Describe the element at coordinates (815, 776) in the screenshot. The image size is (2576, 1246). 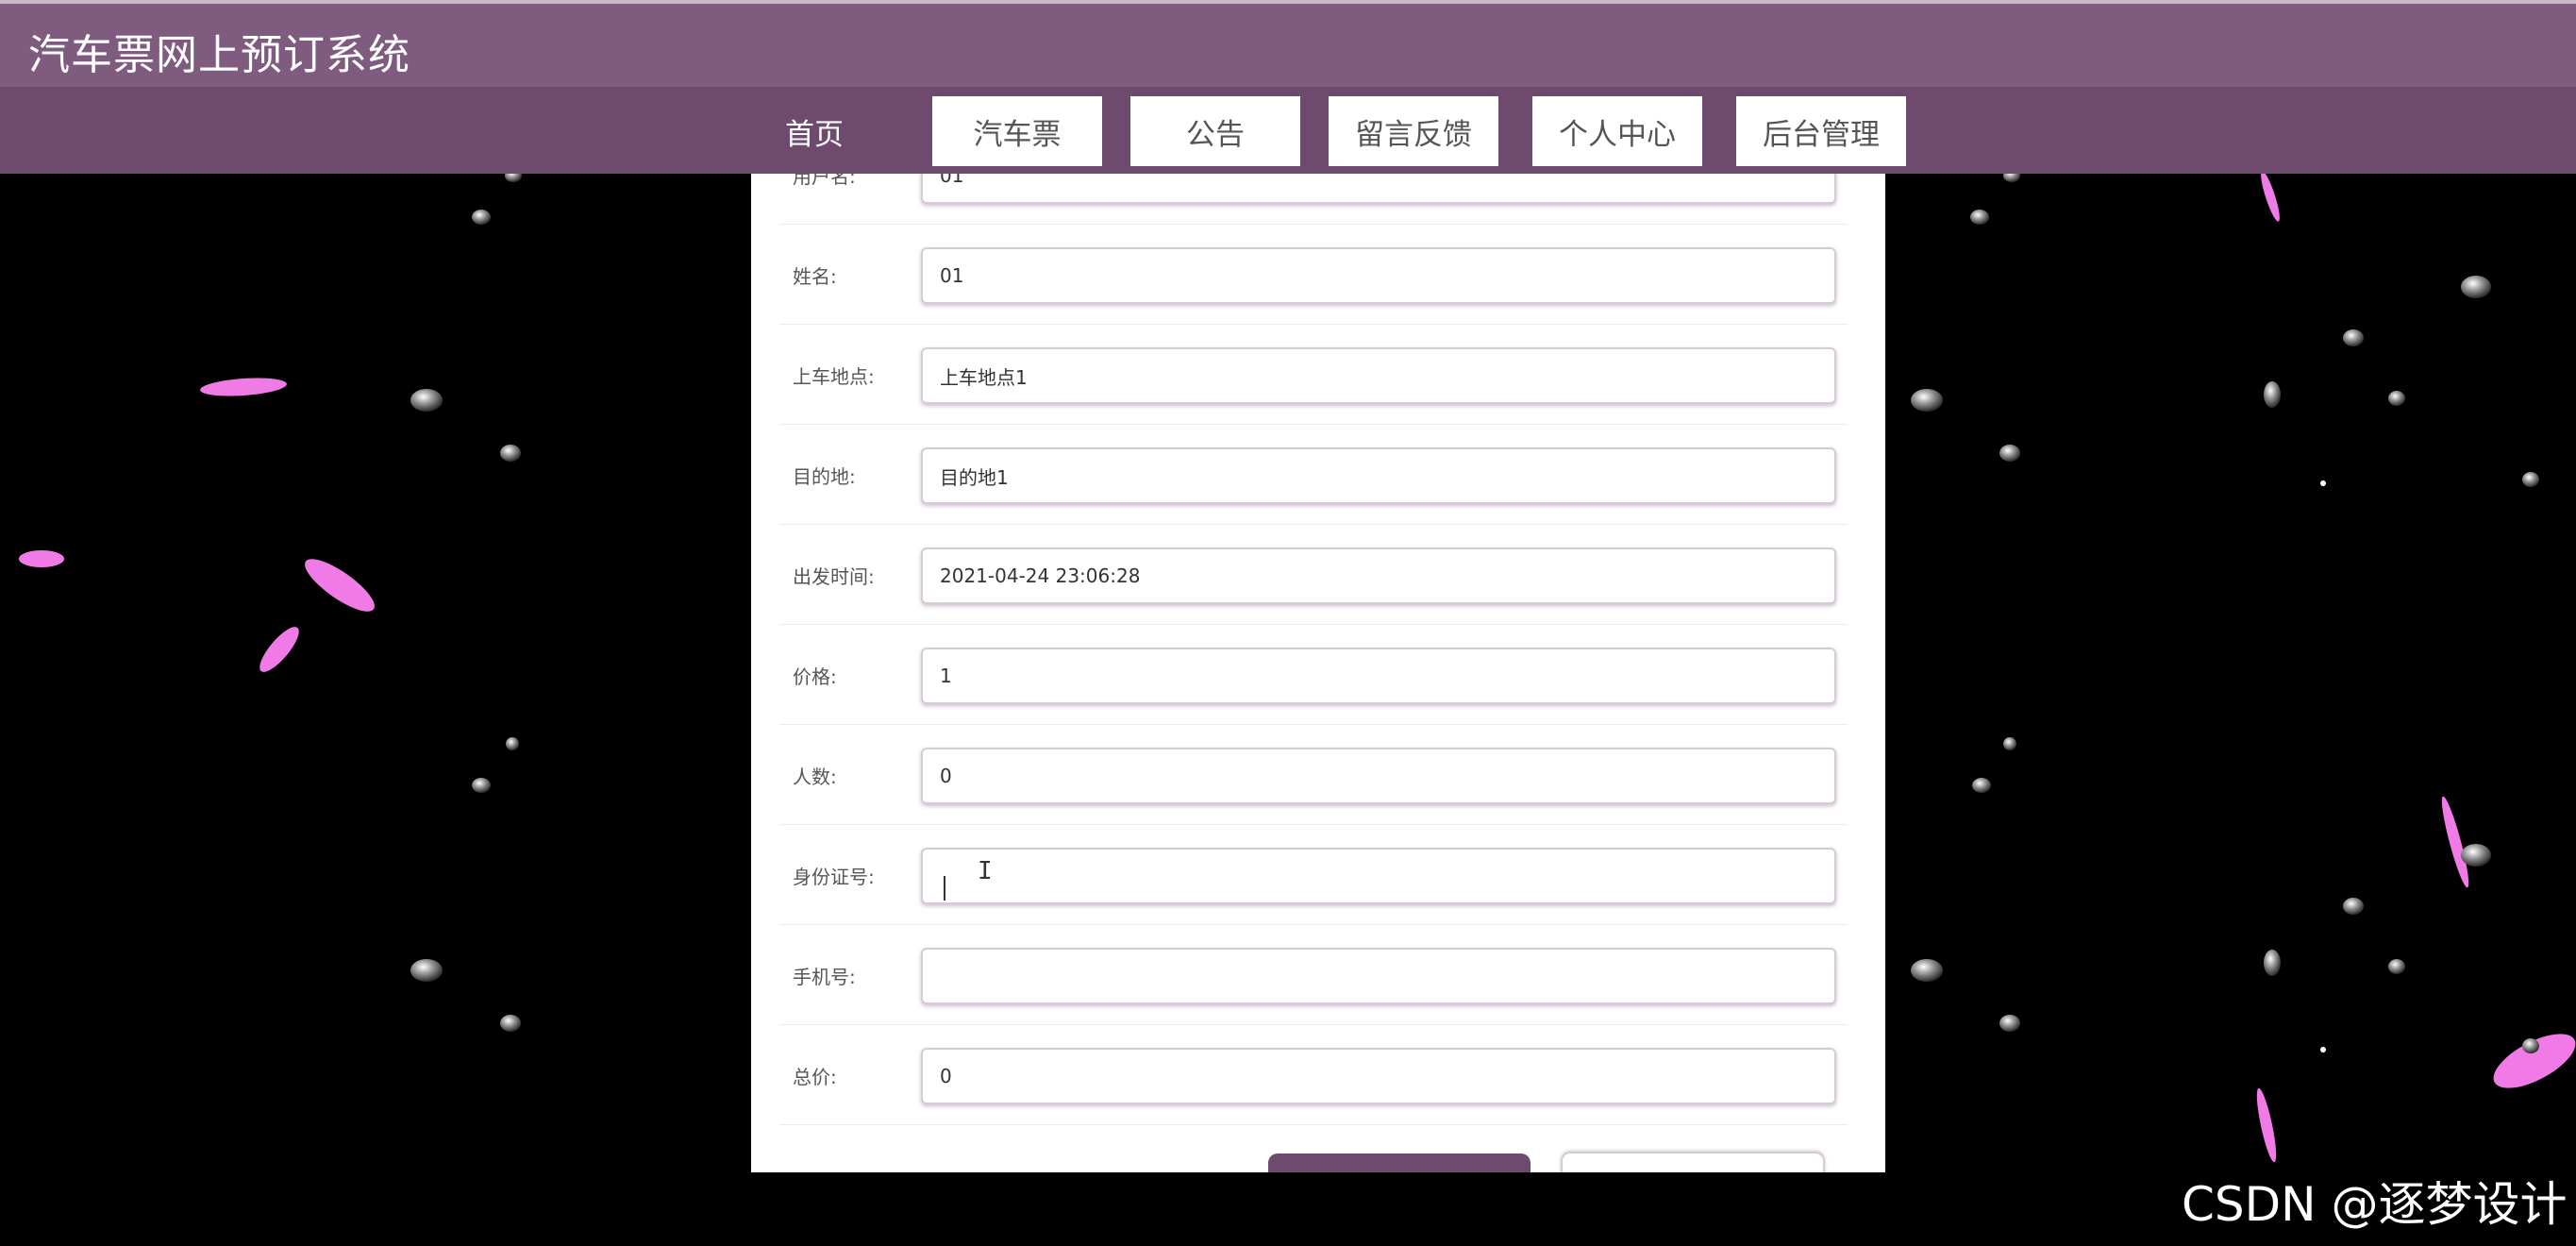
I see `passenger-count-label: 人数:` at that location.